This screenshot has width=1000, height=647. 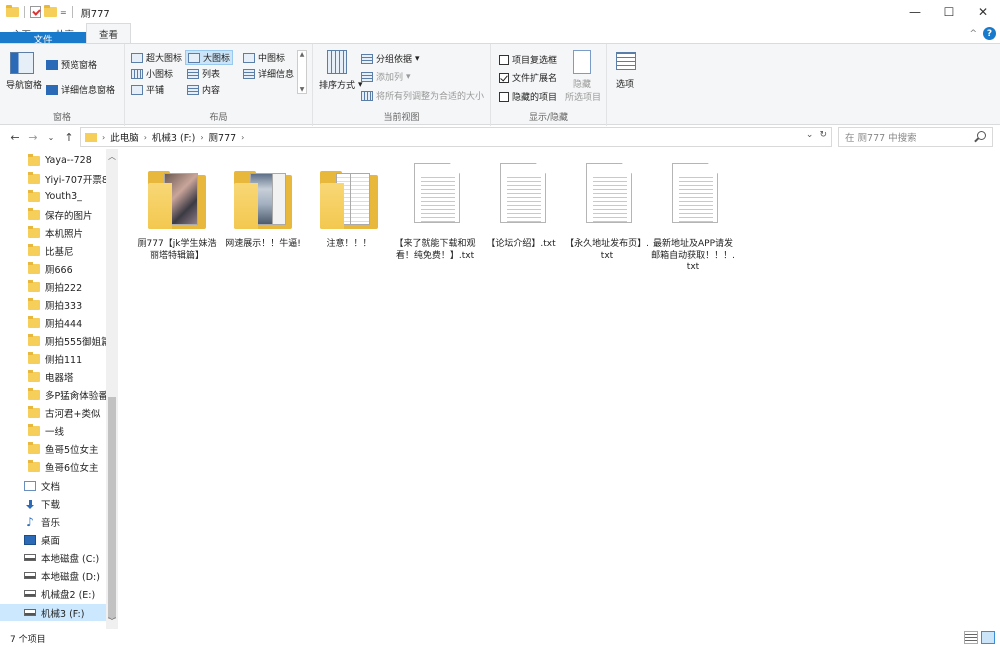 What do you see at coordinates (15, 137) in the screenshot?
I see `back-button: ←` at bounding box center [15, 137].